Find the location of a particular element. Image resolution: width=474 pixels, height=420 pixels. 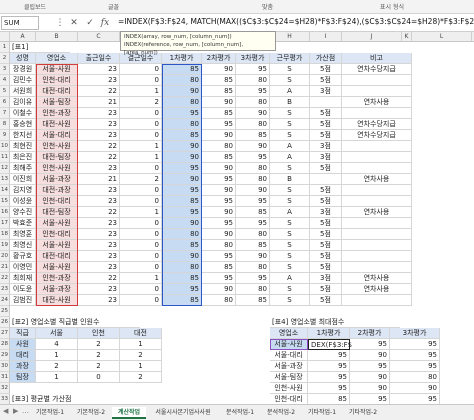

next-sheet-icon: ▶ is located at coordinates (15, 411).